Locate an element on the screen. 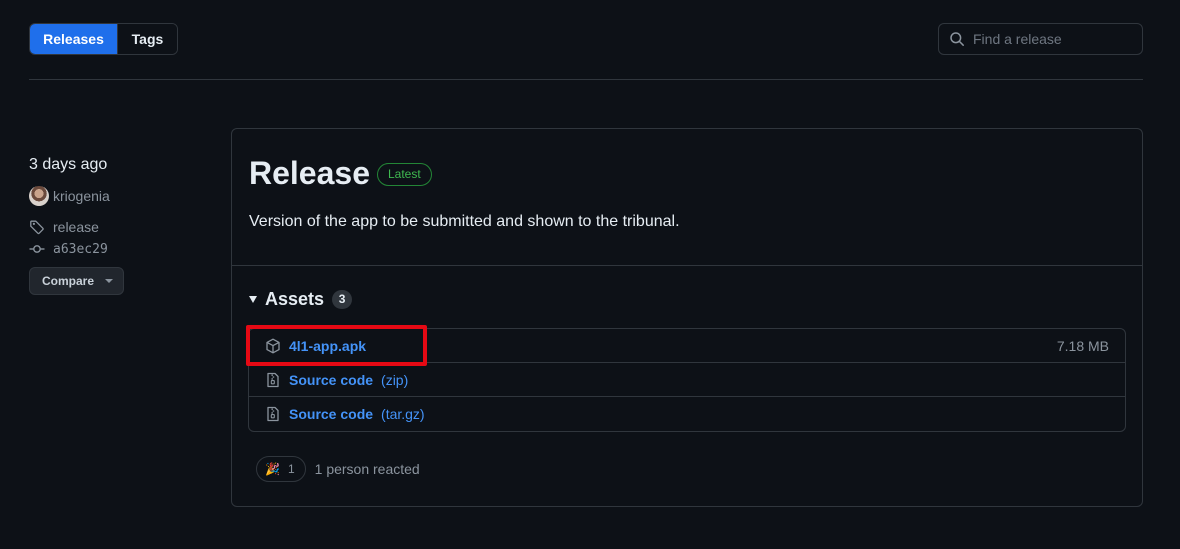 The height and width of the screenshot is (549, 1180). latest-badge: Latest is located at coordinates (404, 174).